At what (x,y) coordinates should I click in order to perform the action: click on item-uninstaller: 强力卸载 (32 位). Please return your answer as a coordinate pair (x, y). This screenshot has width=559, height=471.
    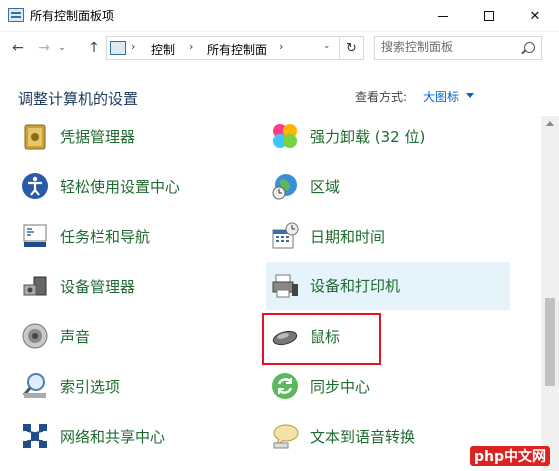
    Looking at the image, I should click on (387, 137).